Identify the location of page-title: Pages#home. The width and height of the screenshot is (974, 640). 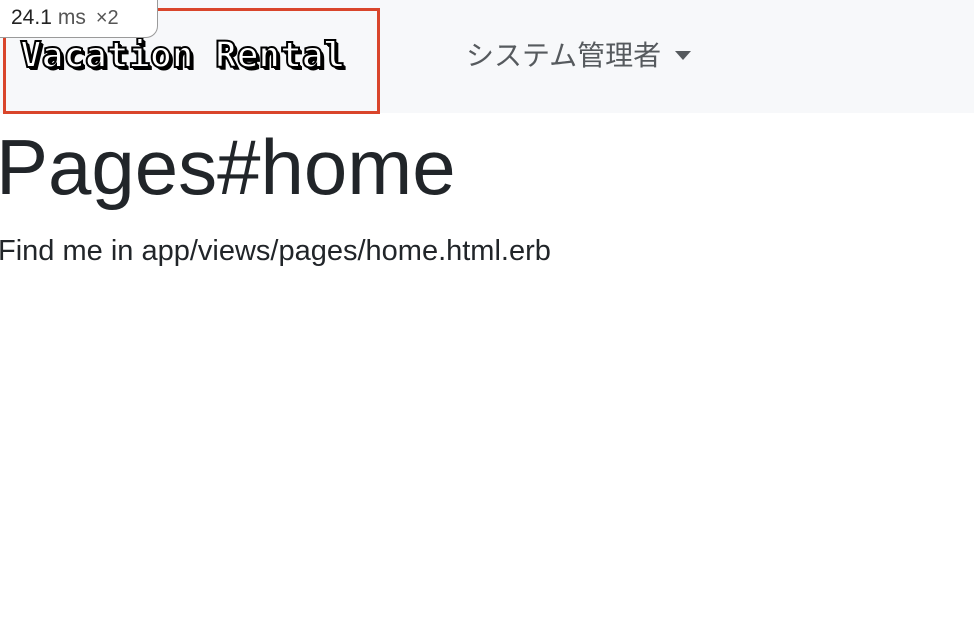
(228, 167).